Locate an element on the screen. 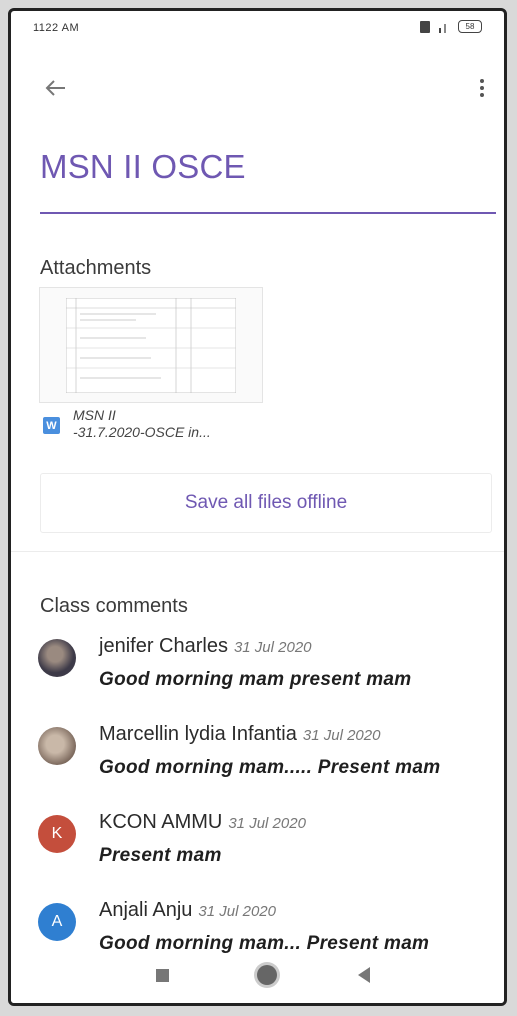 This screenshot has width=517, height=1016. sim-icon is located at coordinates (425, 26).